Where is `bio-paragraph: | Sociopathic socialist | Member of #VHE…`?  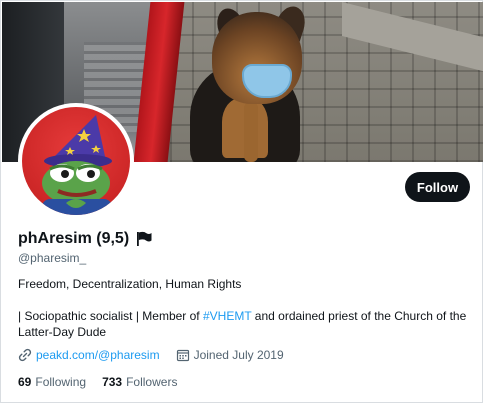 bio-paragraph: | Sociopathic socialist | Member of #VHE… is located at coordinates (246, 324).